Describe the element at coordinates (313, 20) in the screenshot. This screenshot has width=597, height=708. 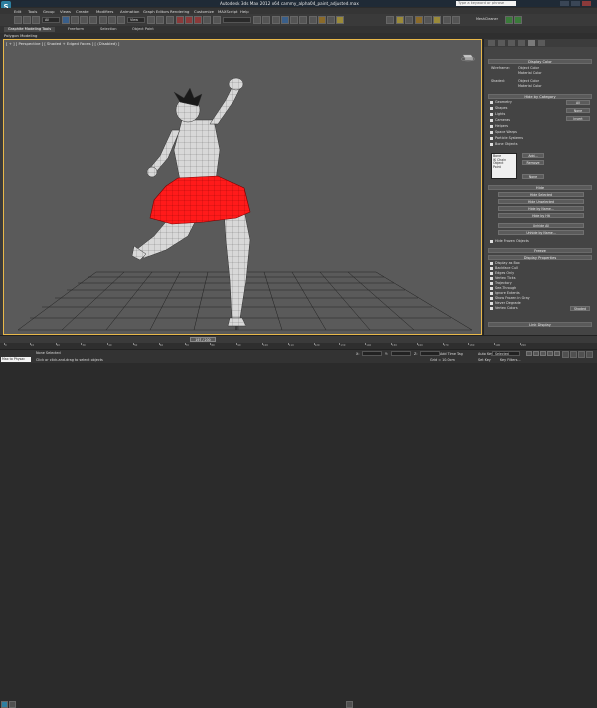
I see `material-editor-icon` at that location.